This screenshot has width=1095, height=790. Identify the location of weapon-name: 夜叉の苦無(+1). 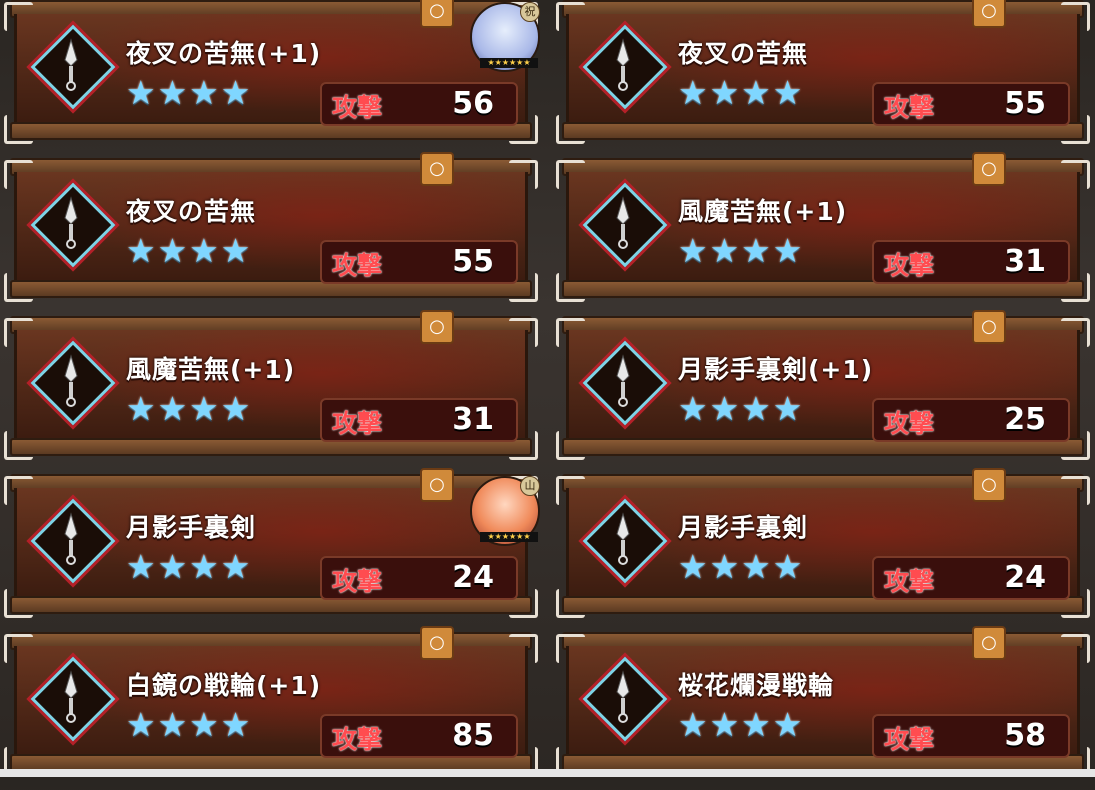
(224, 53).